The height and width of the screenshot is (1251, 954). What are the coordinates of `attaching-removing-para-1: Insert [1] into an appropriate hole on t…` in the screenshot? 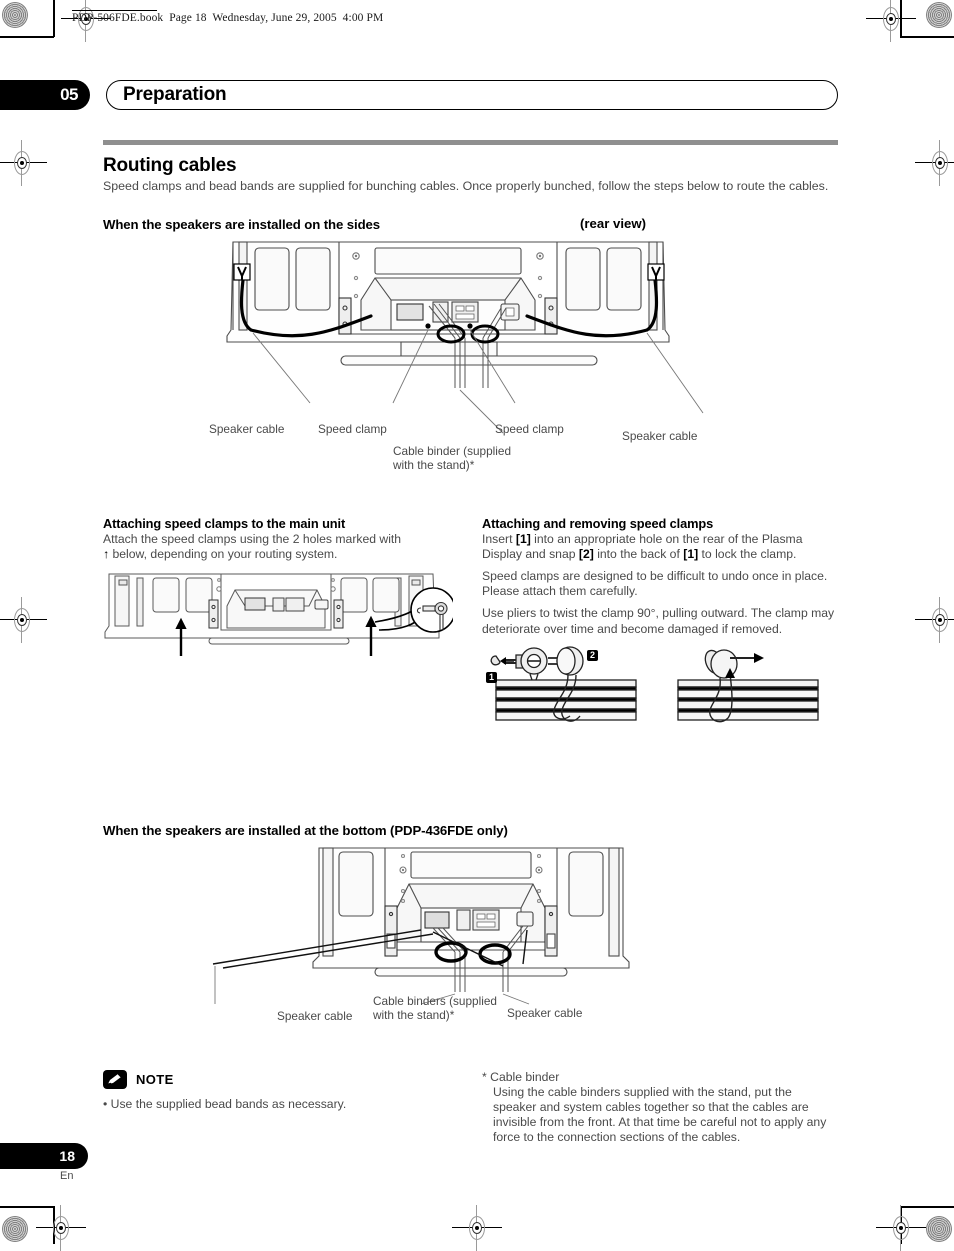 It's located at (660, 547).